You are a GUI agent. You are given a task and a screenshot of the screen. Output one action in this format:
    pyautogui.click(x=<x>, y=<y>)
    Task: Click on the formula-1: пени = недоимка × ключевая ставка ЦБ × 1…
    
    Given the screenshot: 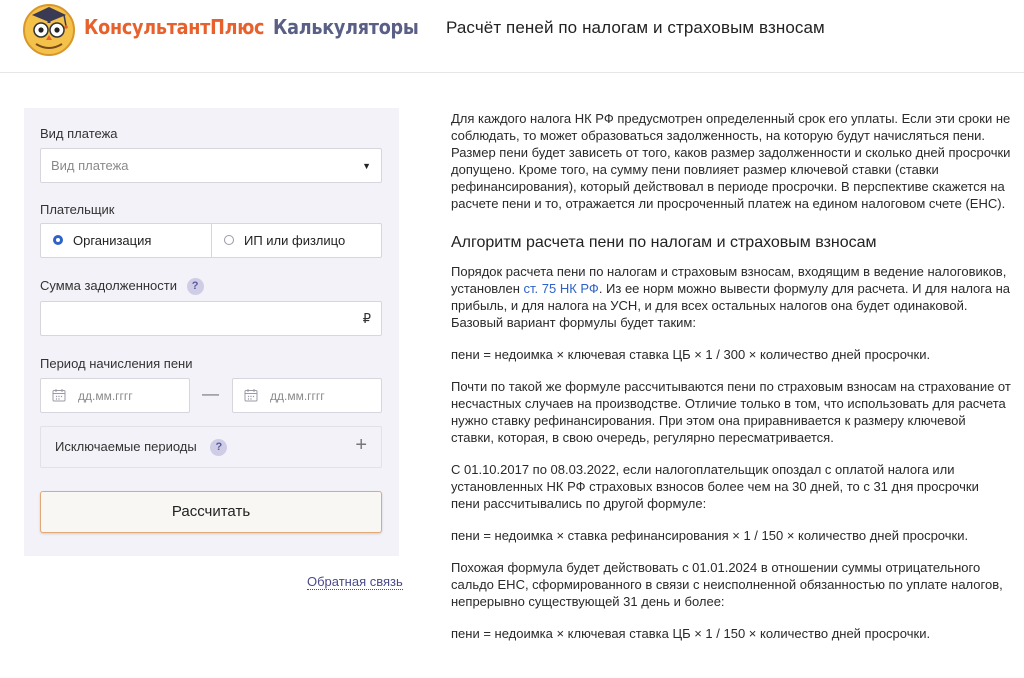 What is the action you would take?
    pyautogui.click(x=691, y=354)
    